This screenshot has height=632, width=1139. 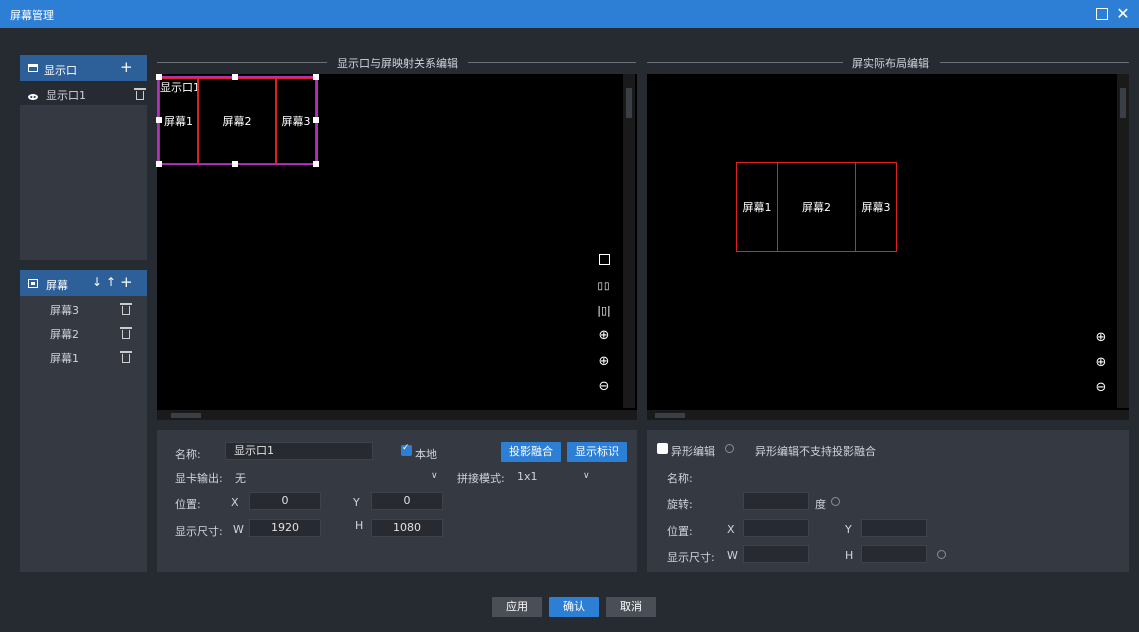 I want to click on degree-label: 度, so click(x=820, y=504).